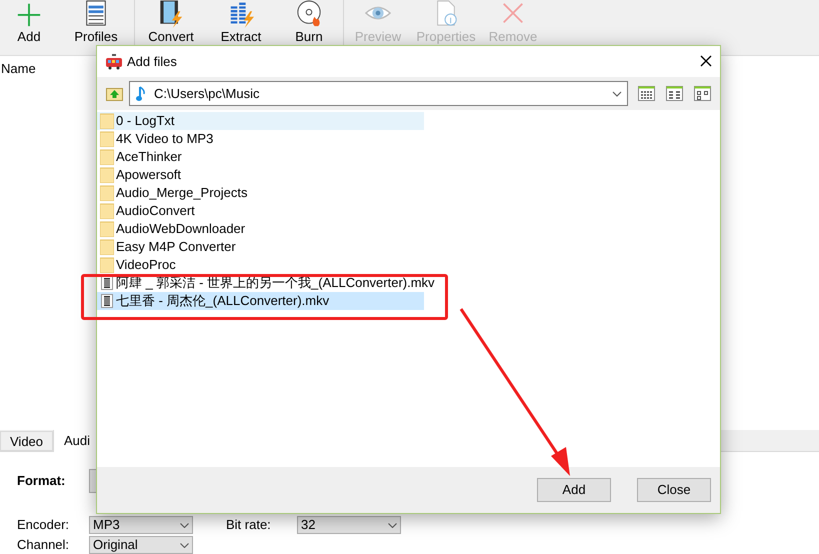 Image resolution: width=819 pixels, height=554 pixels. I want to click on path-text: C:\Users\pc\Music, so click(207, 93).